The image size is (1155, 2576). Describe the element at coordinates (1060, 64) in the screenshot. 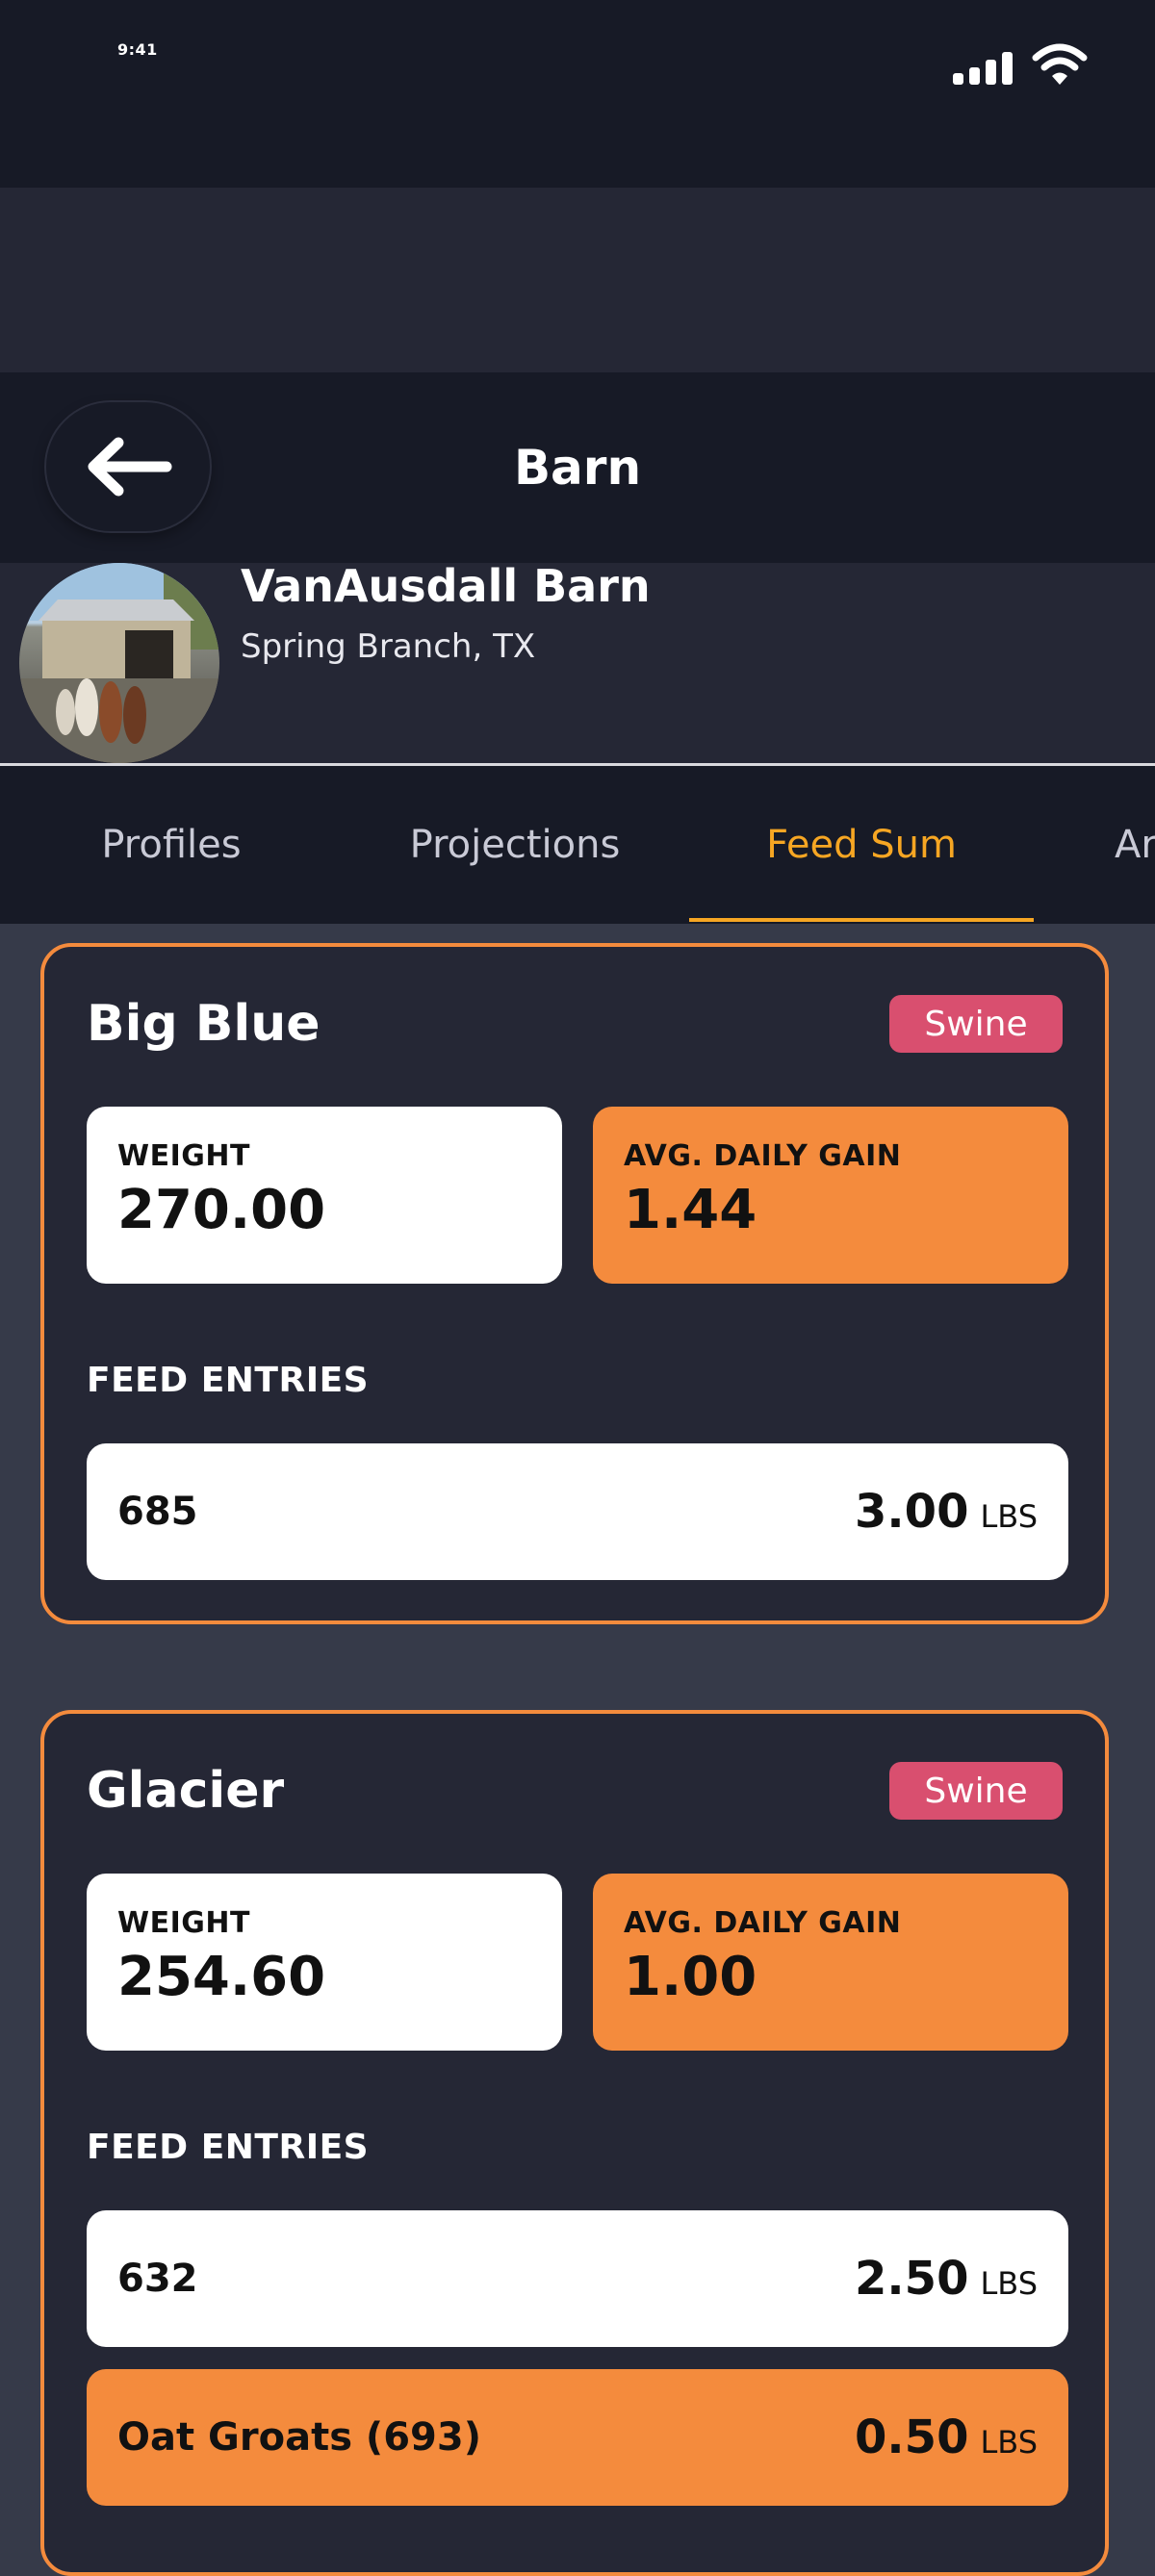

I see `wifi-icon` at that location.